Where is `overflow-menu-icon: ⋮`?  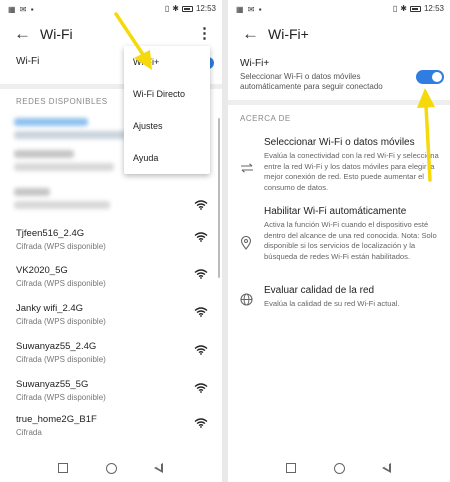 overflow-menu-icon: ⋮ is located at coordinates (204, 34).